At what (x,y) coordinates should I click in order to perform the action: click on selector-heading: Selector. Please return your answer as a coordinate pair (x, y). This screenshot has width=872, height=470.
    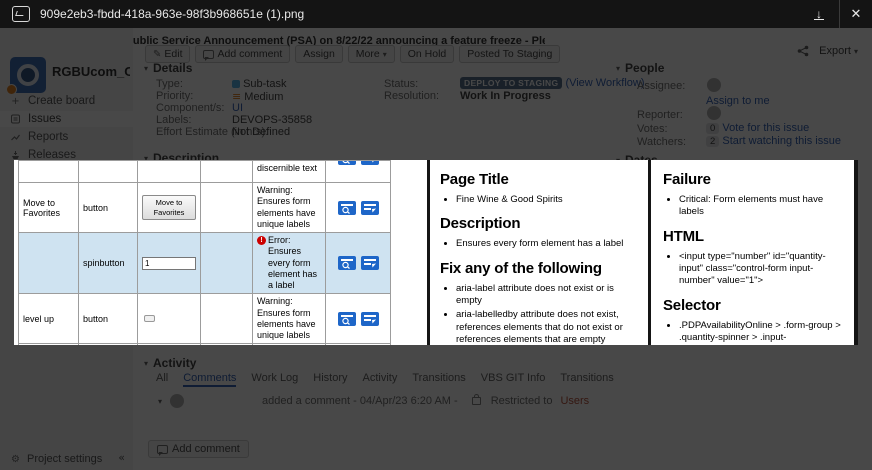
    Looking at the image, I should click on (692, 305).